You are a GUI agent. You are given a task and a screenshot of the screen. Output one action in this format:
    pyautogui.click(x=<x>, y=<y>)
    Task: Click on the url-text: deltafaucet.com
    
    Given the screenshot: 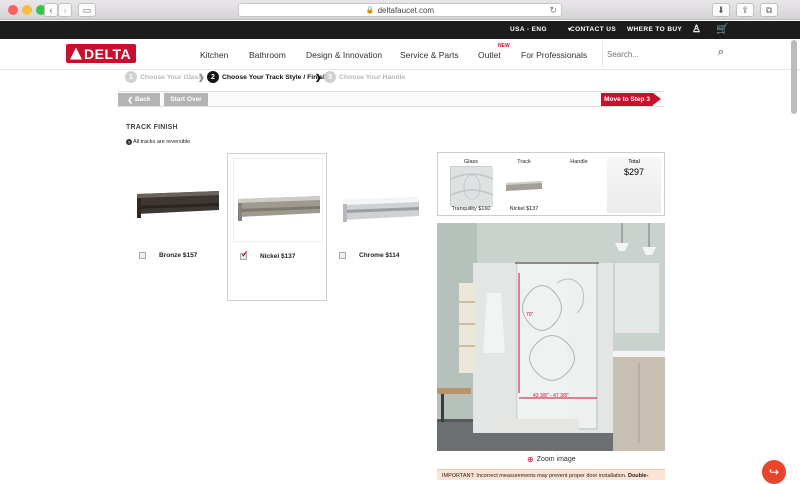 What is the action you would take?
    pyautogui.click(x=406, y=10)
    